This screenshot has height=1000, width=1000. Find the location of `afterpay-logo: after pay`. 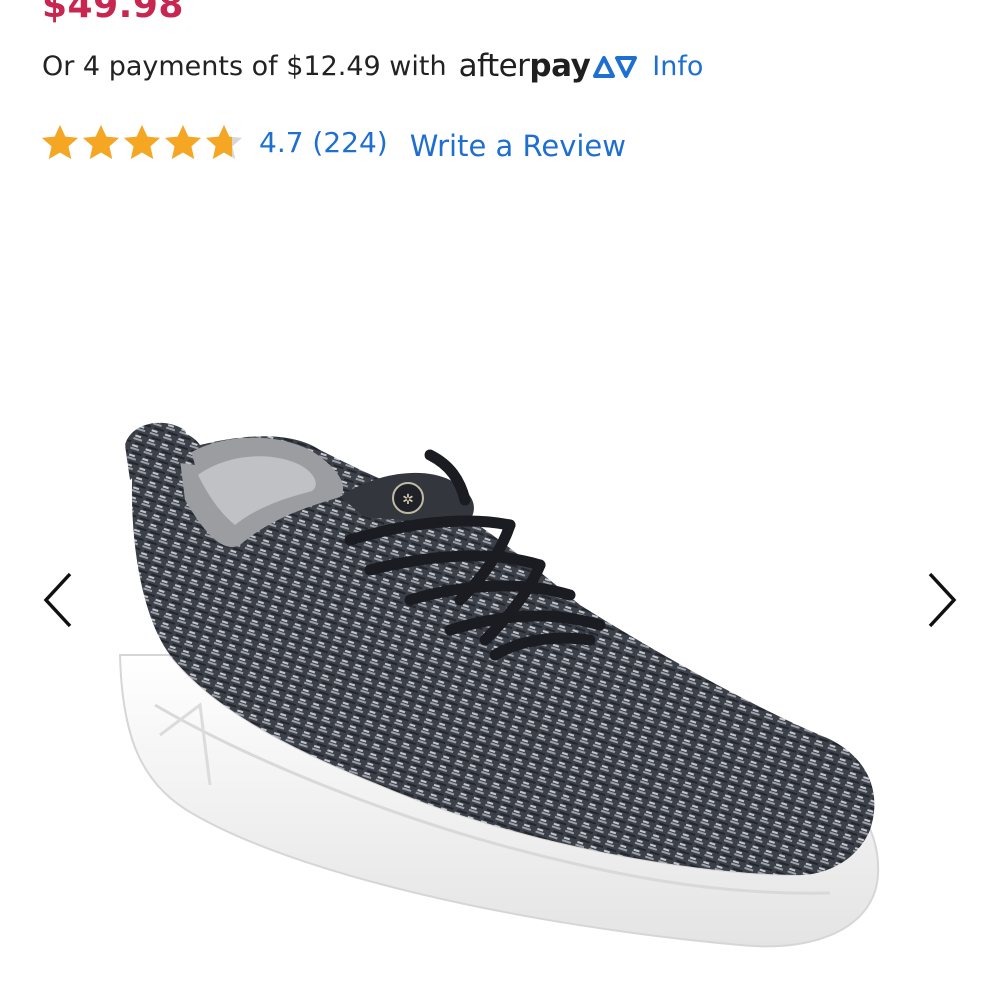

afterpay-logo: after pay is located at coordinates (549, 66).